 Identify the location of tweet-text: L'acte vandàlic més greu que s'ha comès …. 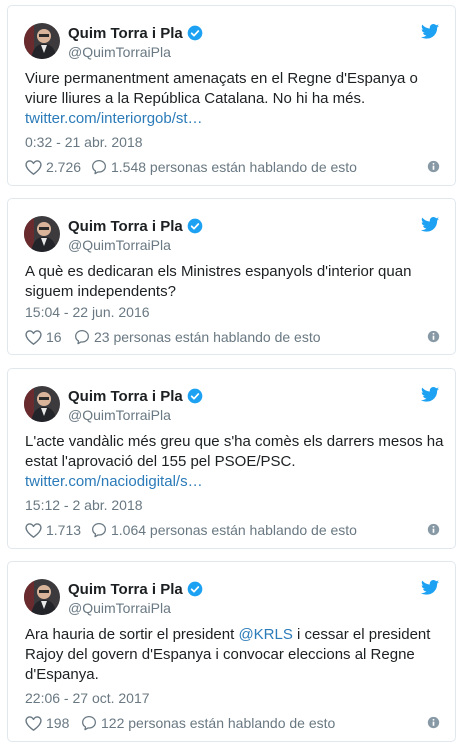
(235, 462).